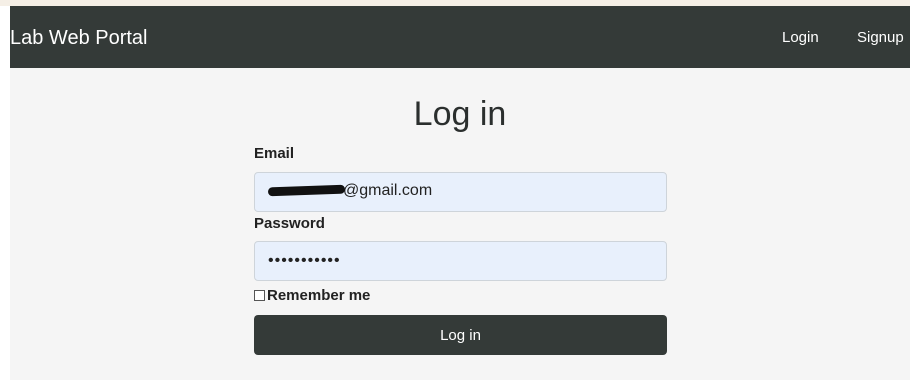  Describe the element at coordinates (259, 295) in the screenshot. I see `remember-me-checkbox` at that location.